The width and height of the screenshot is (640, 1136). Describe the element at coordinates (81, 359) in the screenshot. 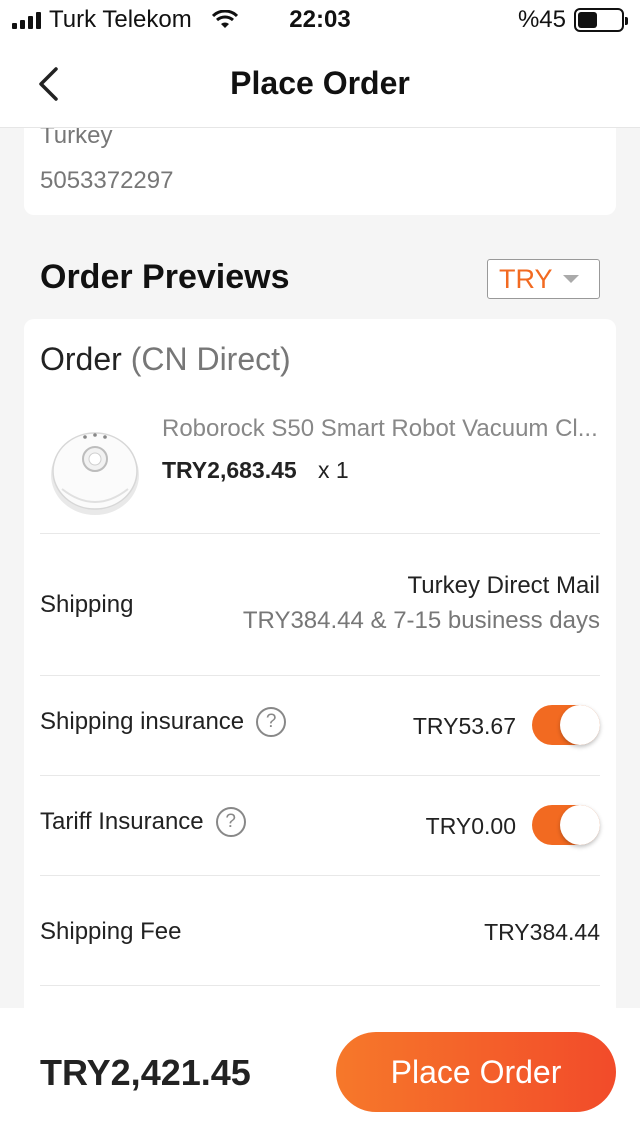

I see `order-title-text: Order` at that location.